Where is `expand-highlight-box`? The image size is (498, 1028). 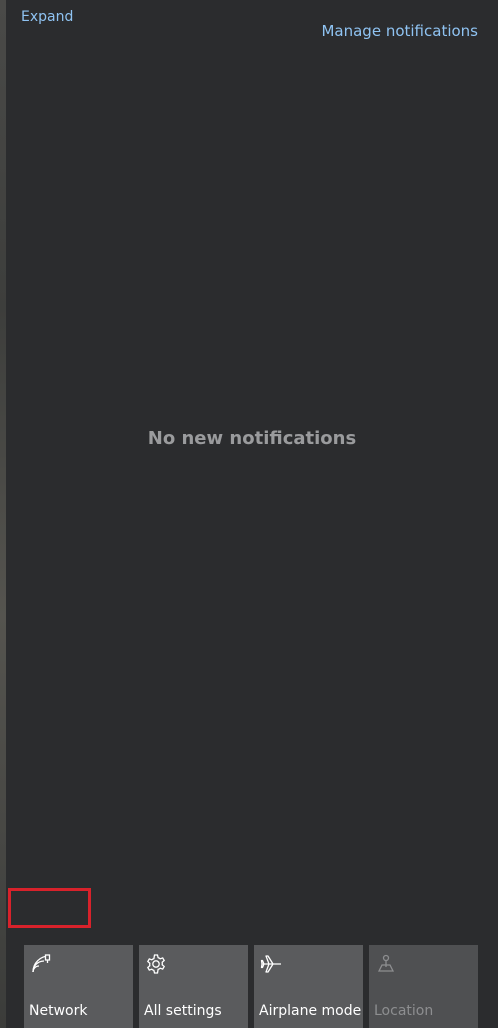
expand-highlight-box is located at coordinates (49, 908).